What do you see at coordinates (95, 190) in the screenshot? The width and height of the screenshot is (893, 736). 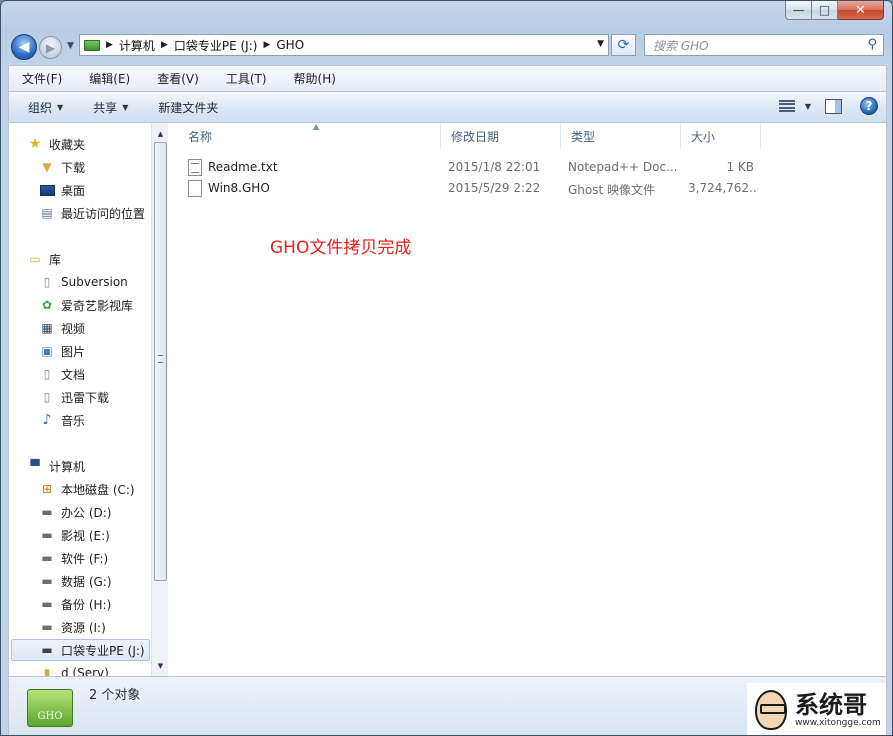 I see `nav-desktop: 桌面` at bounding box center [95, 190].